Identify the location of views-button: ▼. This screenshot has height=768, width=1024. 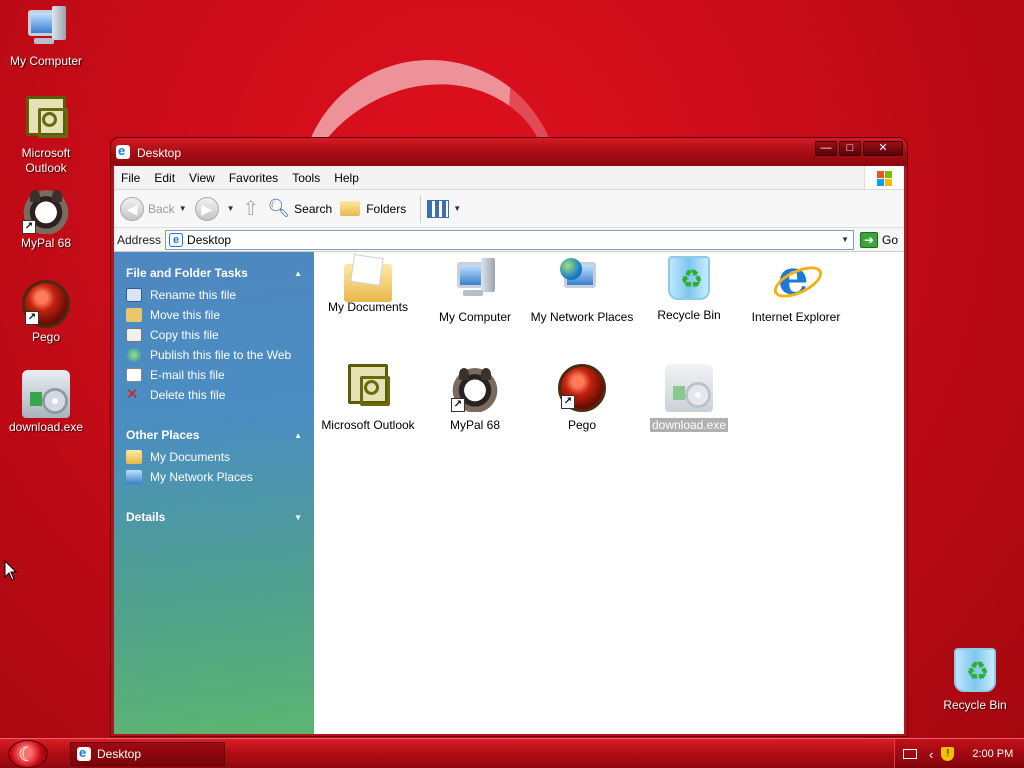
(444, 208).